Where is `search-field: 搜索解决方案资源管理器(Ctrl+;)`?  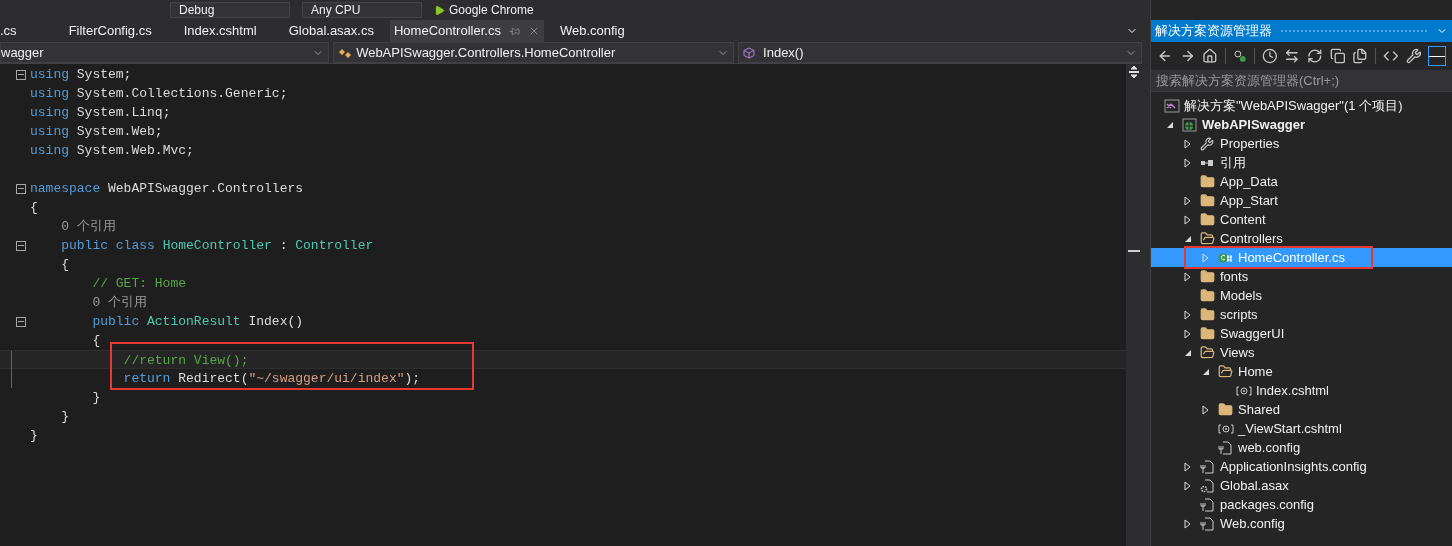
search-field: 搜索解决方案资源管理器(Ctrl+;) is located at coordinates (1301, 81).